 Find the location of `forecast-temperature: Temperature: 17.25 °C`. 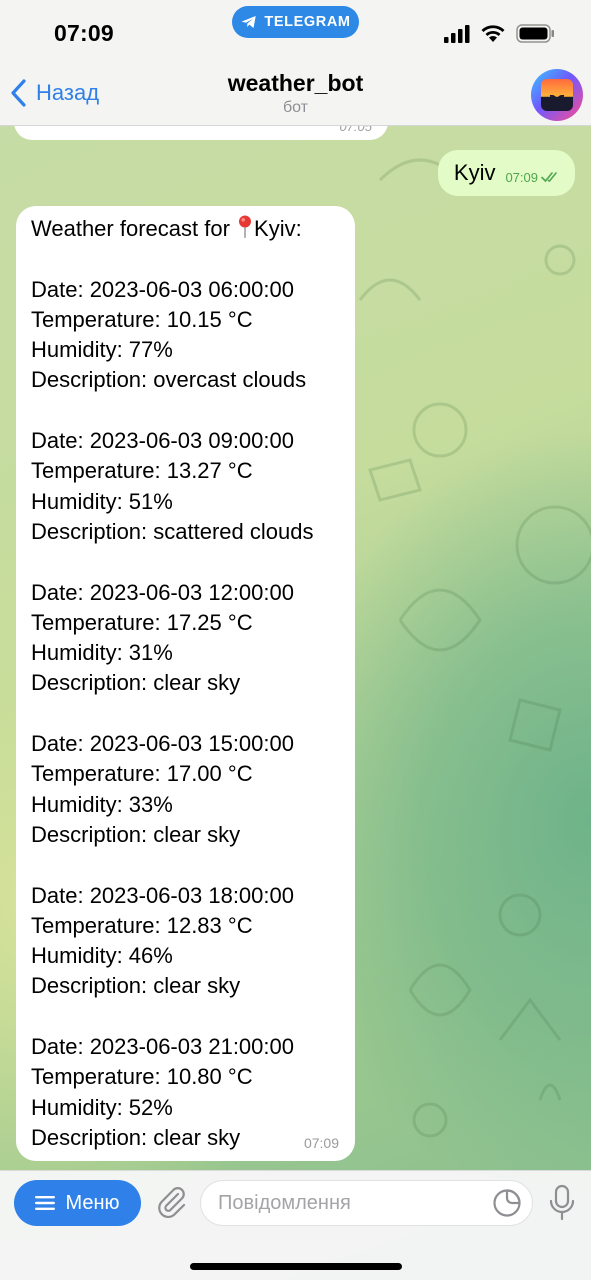

forecast-temperature: Temperature: 17.25 °C is located at coordinates (142, 622).